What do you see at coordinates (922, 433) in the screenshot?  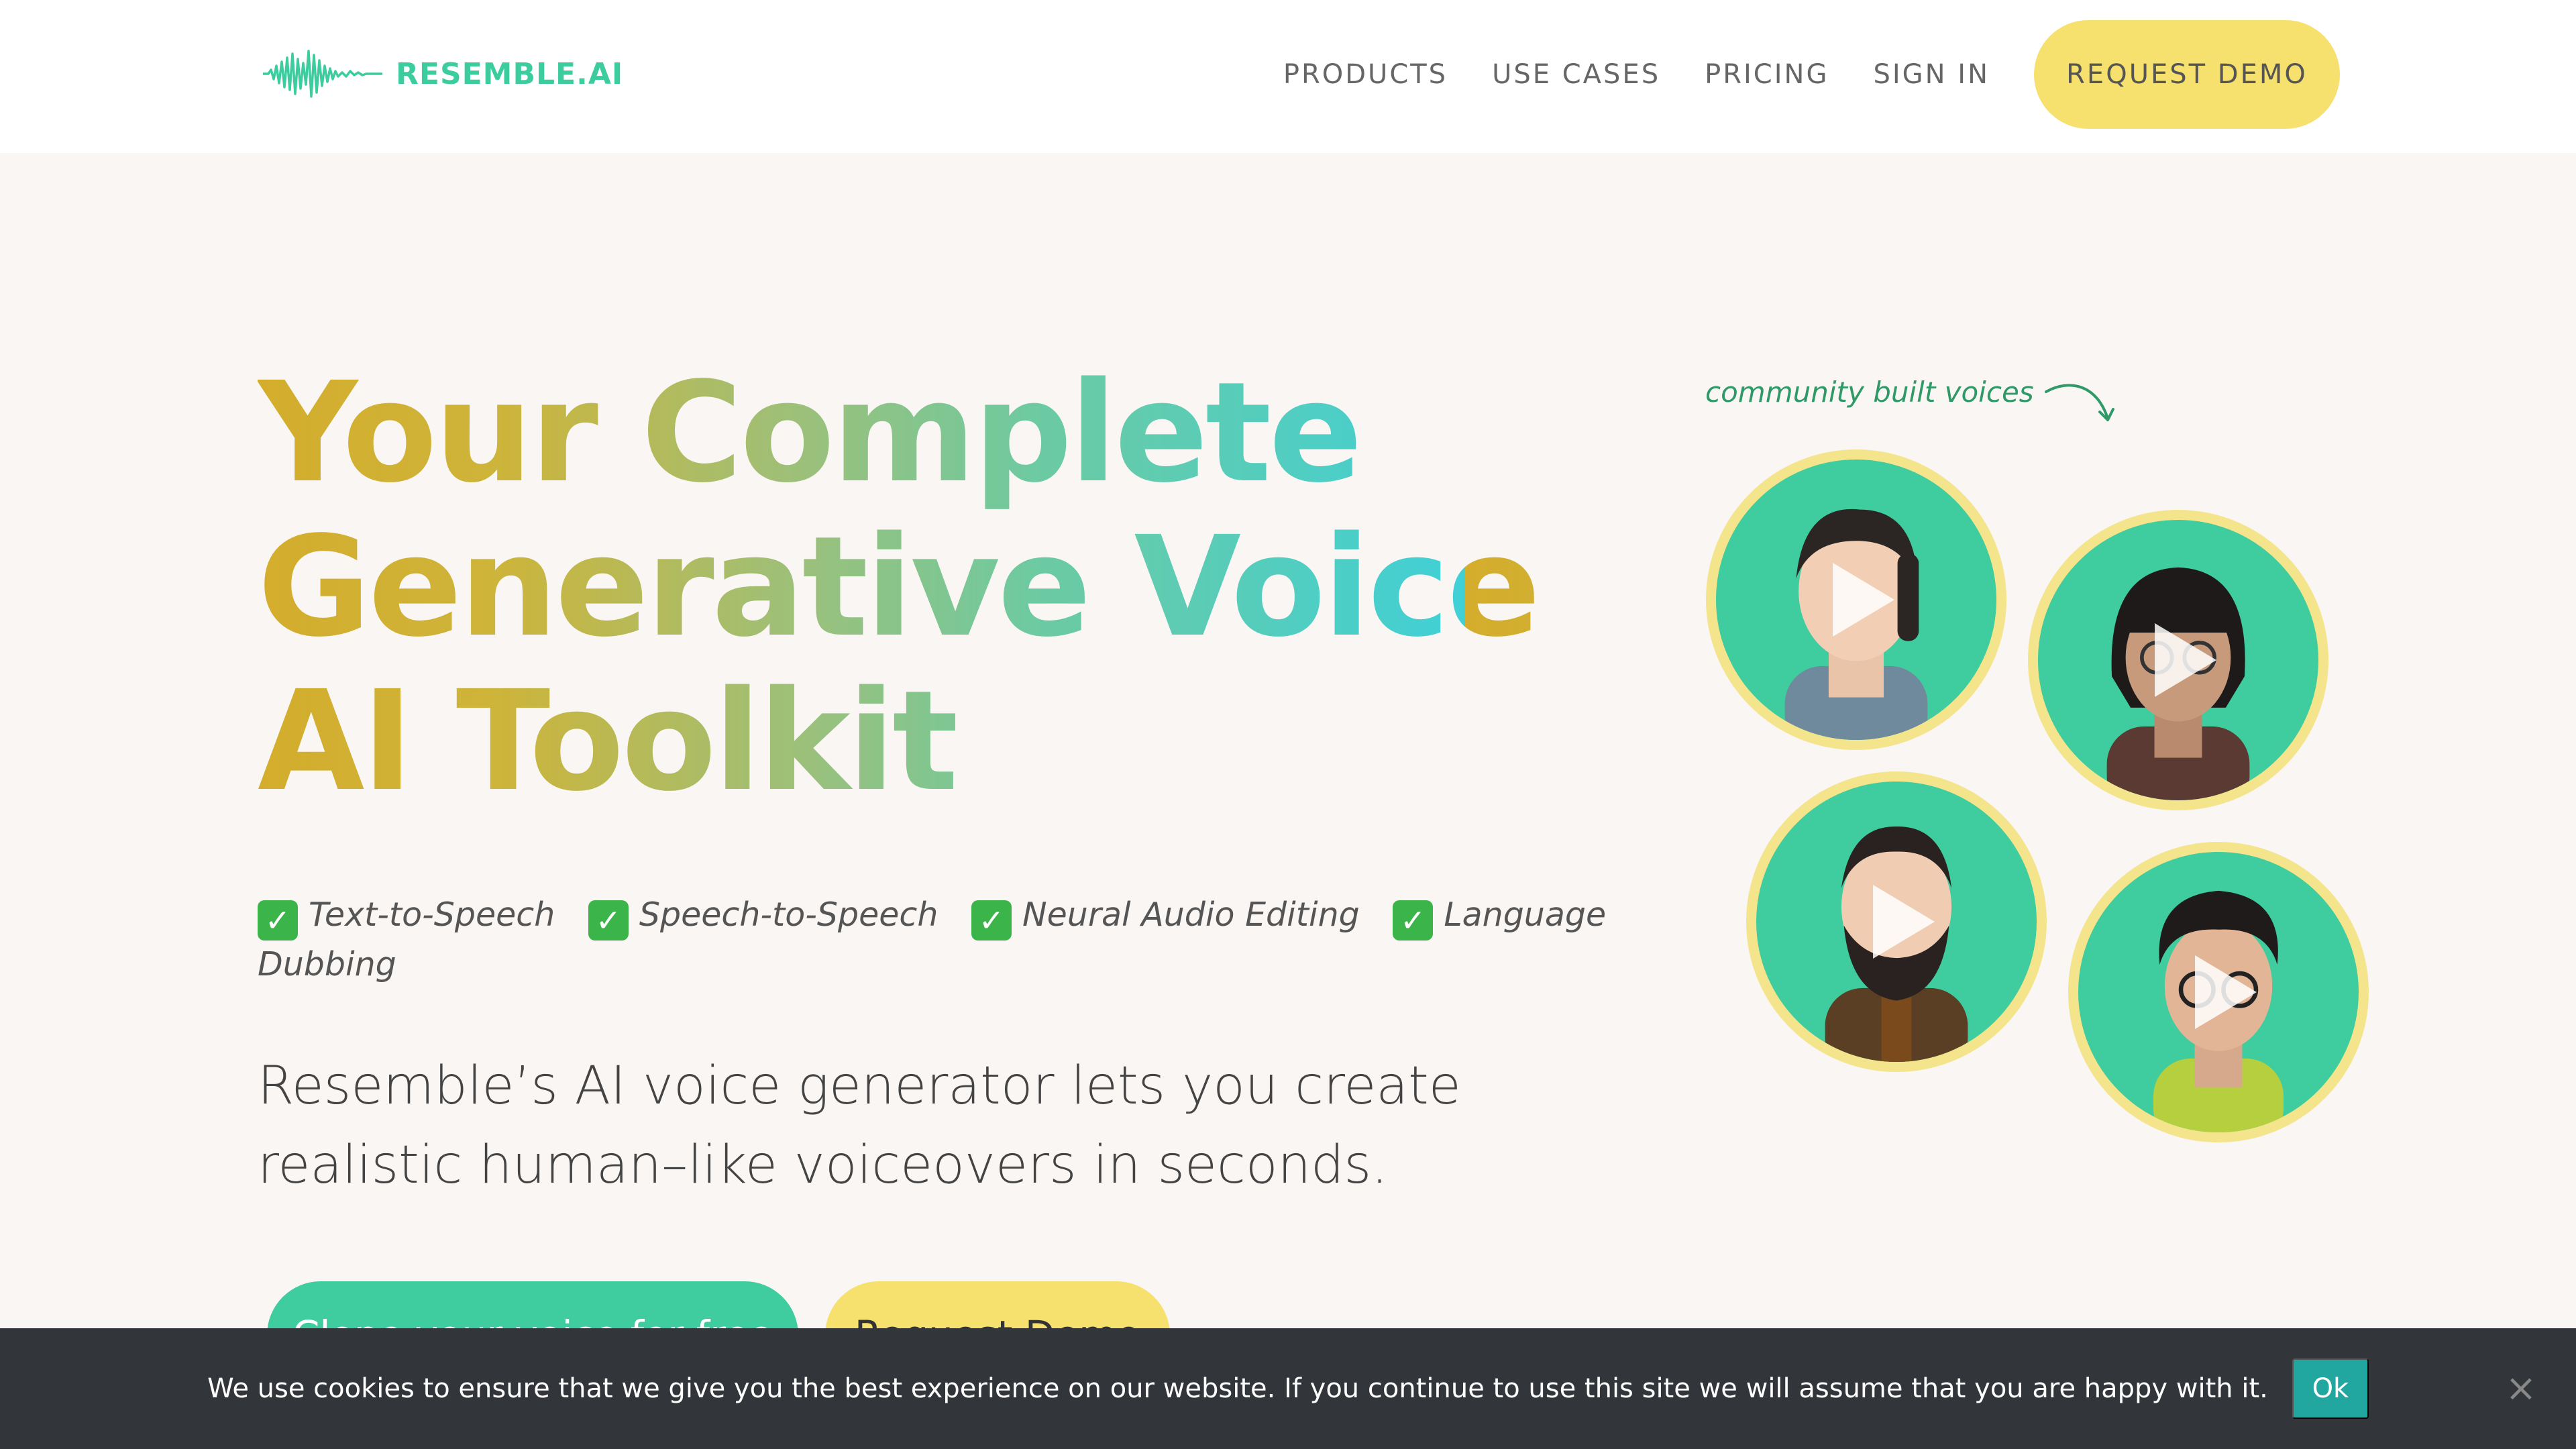 I see `headline-line-1: Your Complete` at bounding box center [922, 433].